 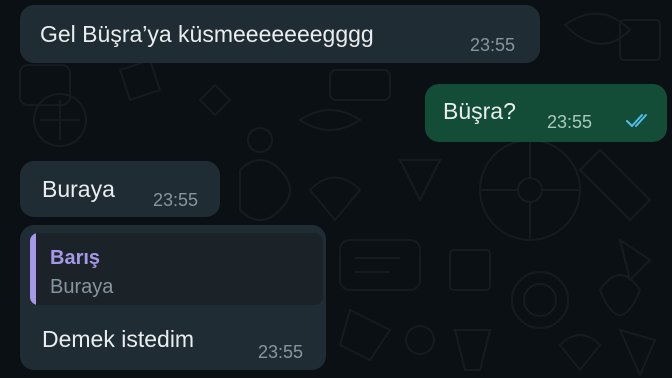 What do you see at coordinates (78, 189) in the screenshot?
I see `message-text: Buraya` at bounding box center [78, 189].